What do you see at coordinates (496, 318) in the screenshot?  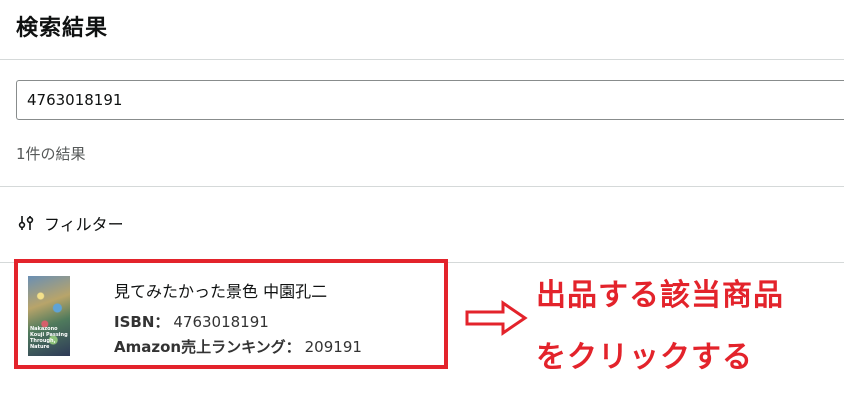 I see `right-arrow-icon` at bounding box center [496, 318].